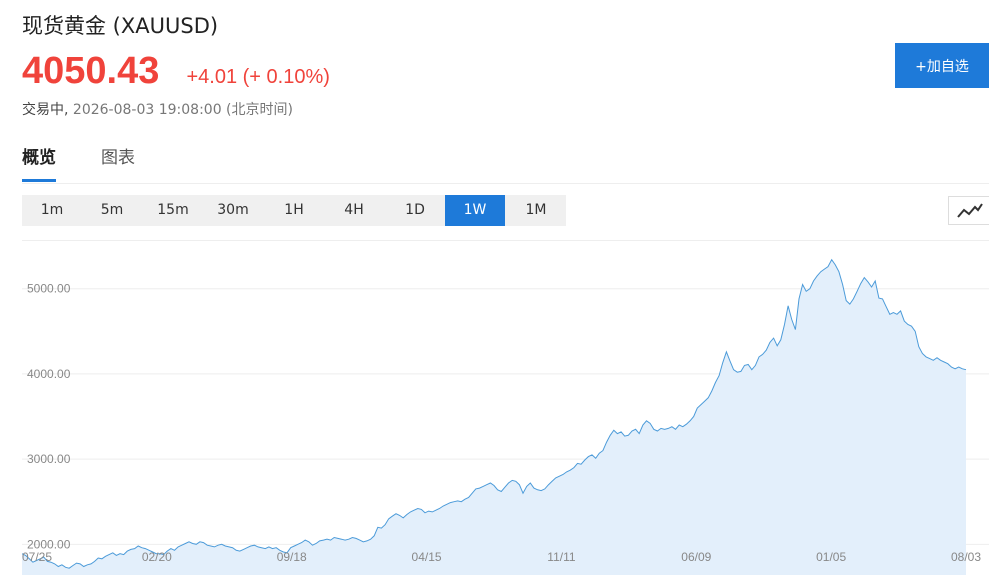  What do you see at coordinates (39, 162) in the screenshot?
I see `tab-overview: 概览` at bounding box center [39, 162].